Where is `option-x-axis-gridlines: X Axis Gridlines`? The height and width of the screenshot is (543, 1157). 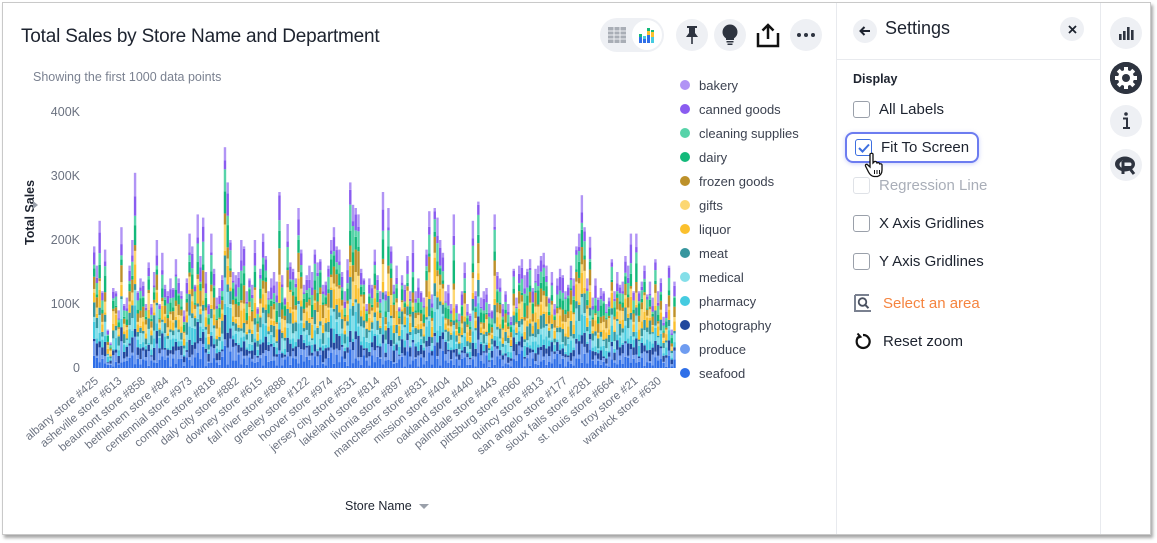 option-x-axis-gridlines: X Axis Gridlines is located at coordinates (918, 223).